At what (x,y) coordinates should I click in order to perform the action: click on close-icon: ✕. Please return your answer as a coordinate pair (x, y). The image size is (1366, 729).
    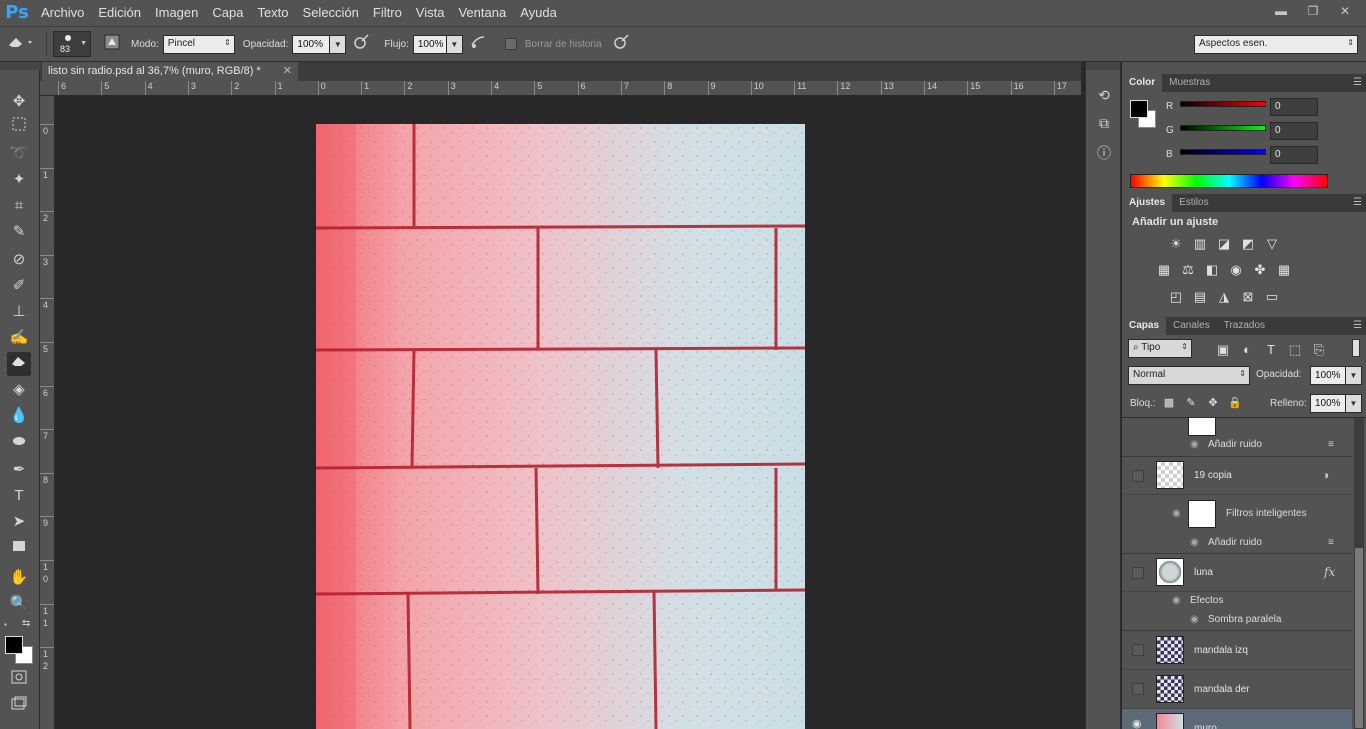
    Looking at the image, I should click on (287, 71).